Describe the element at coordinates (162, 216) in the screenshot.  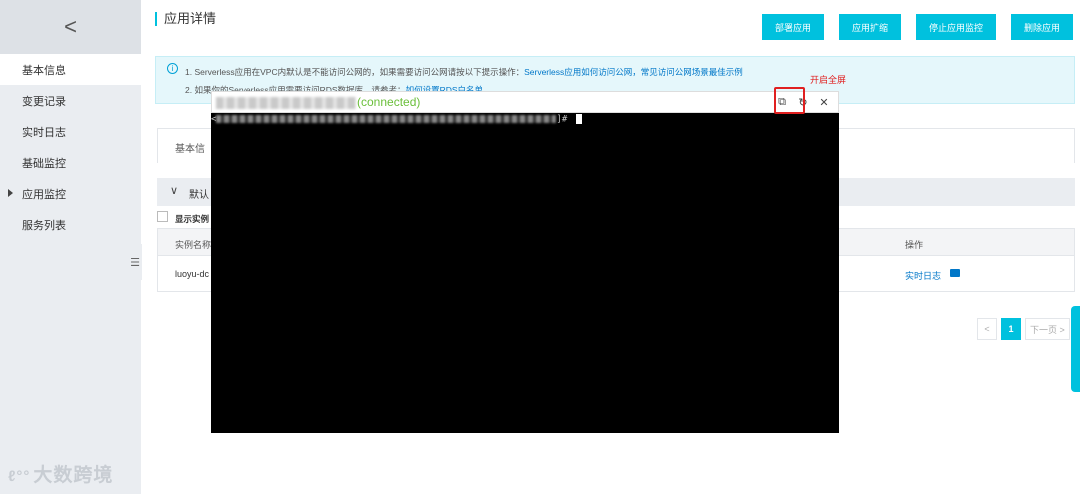
I see `show-instances-checkbox` at that location.